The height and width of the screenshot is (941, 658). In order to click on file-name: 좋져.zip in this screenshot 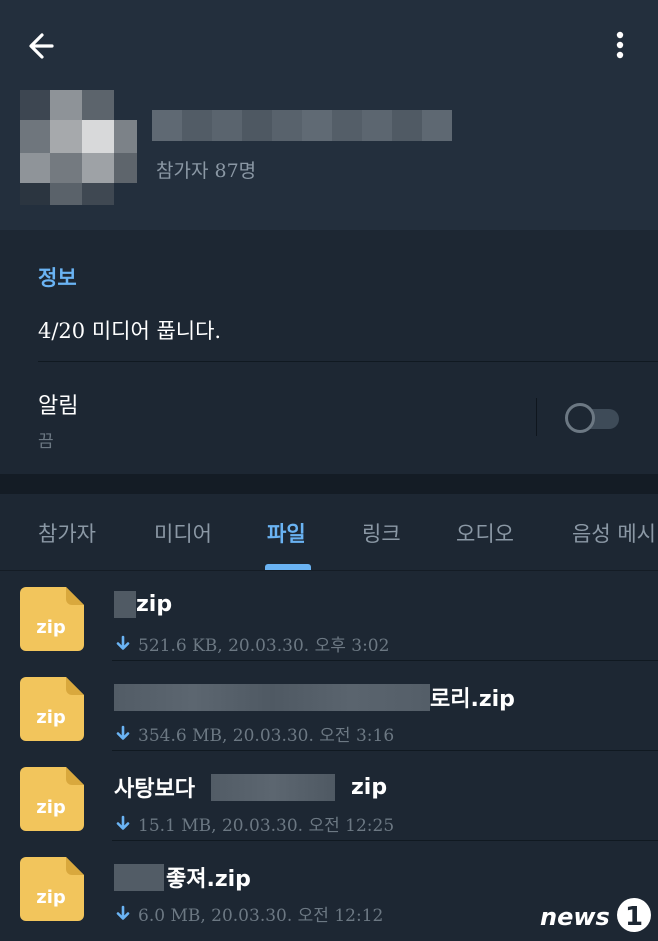, I will do `click(182, 877)`.